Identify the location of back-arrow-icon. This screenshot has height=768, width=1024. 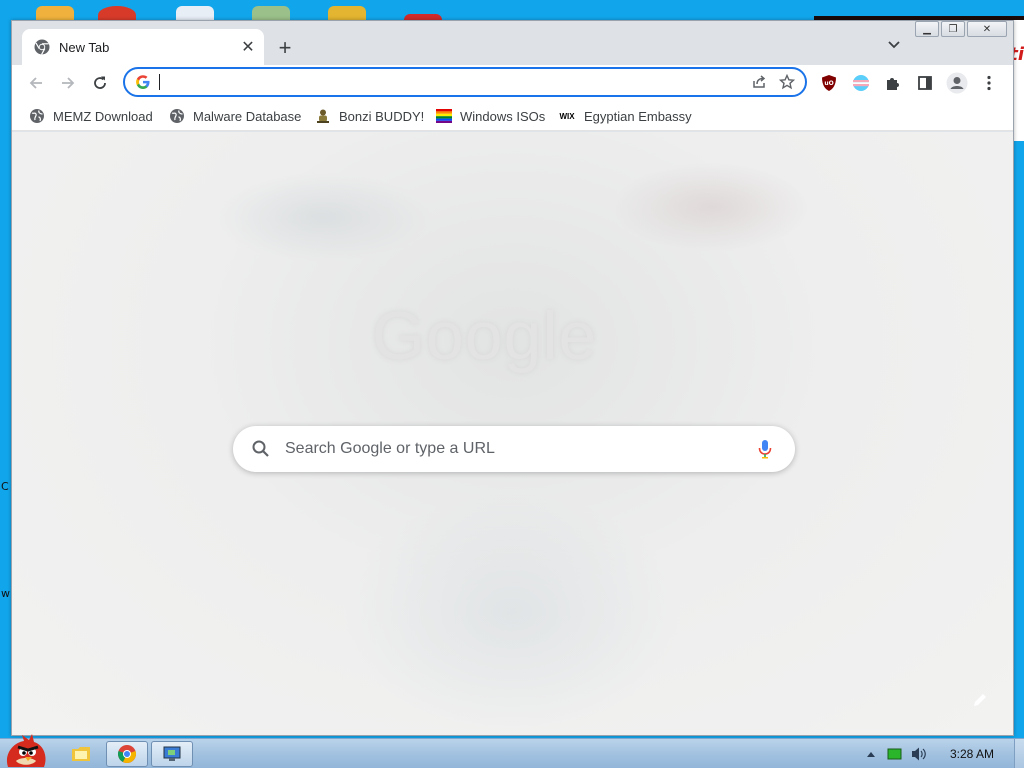
(35, 83).